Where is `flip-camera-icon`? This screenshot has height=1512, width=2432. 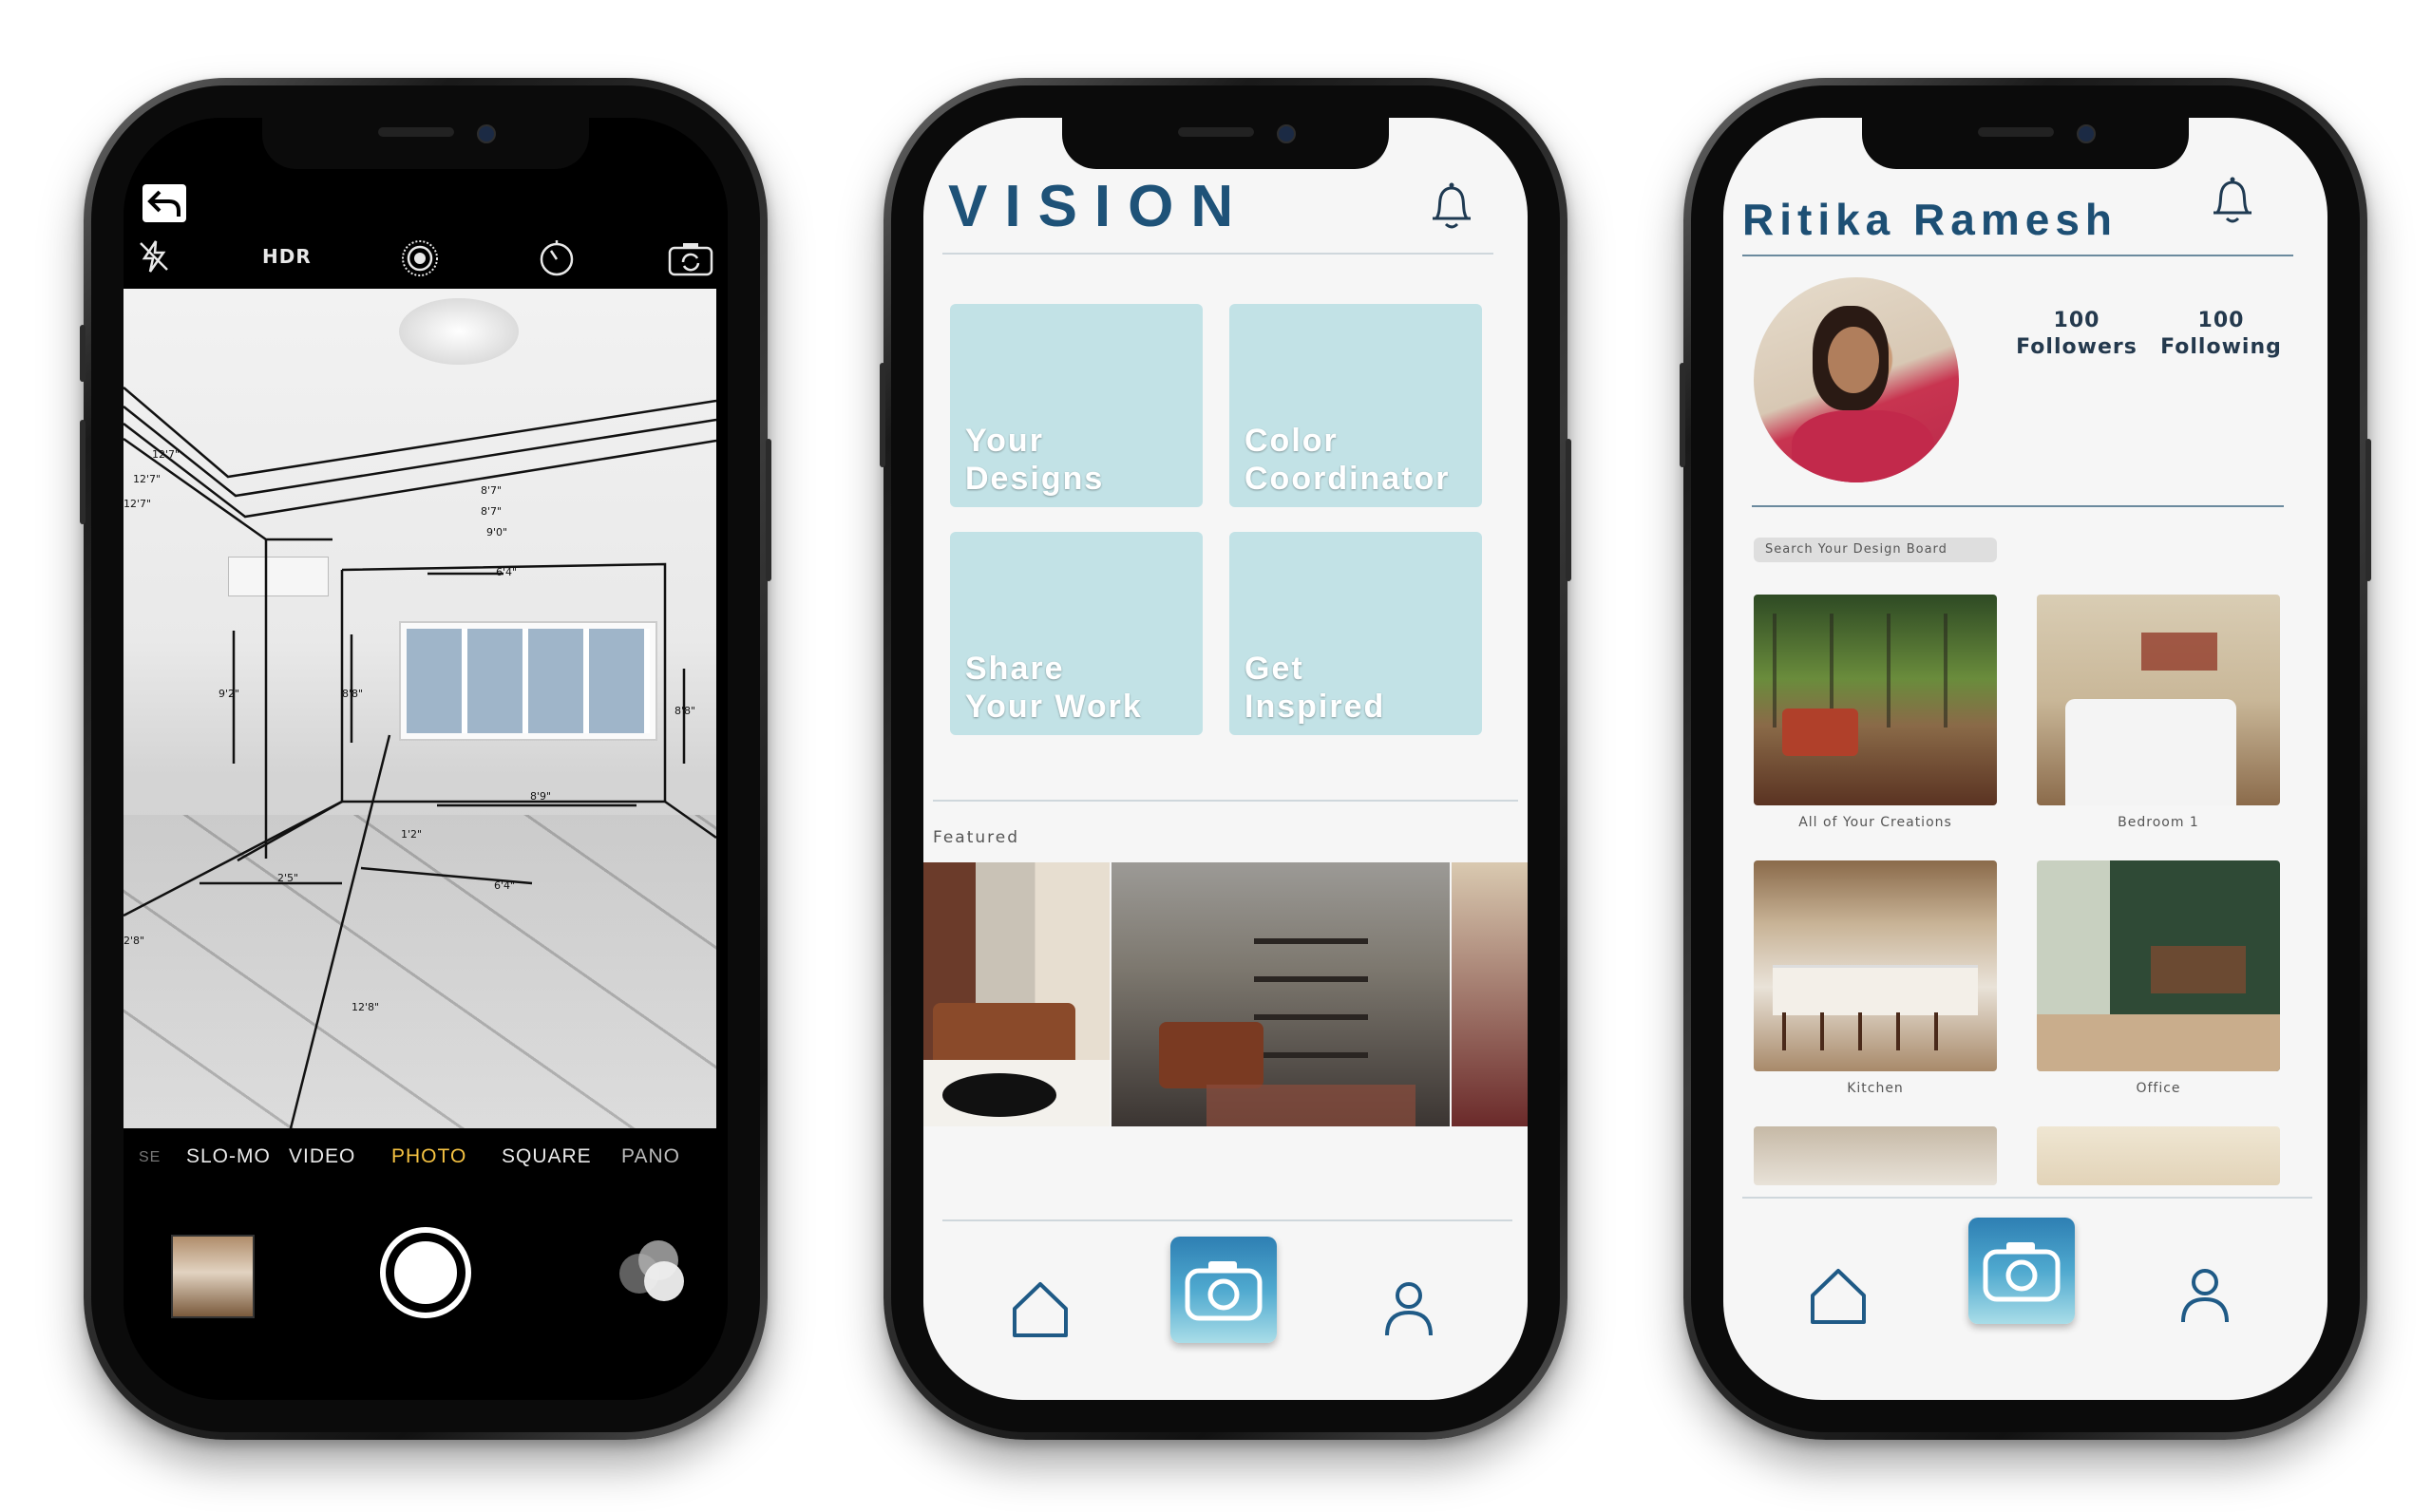
flip-camera-icon is located at coordinates (690, 260).